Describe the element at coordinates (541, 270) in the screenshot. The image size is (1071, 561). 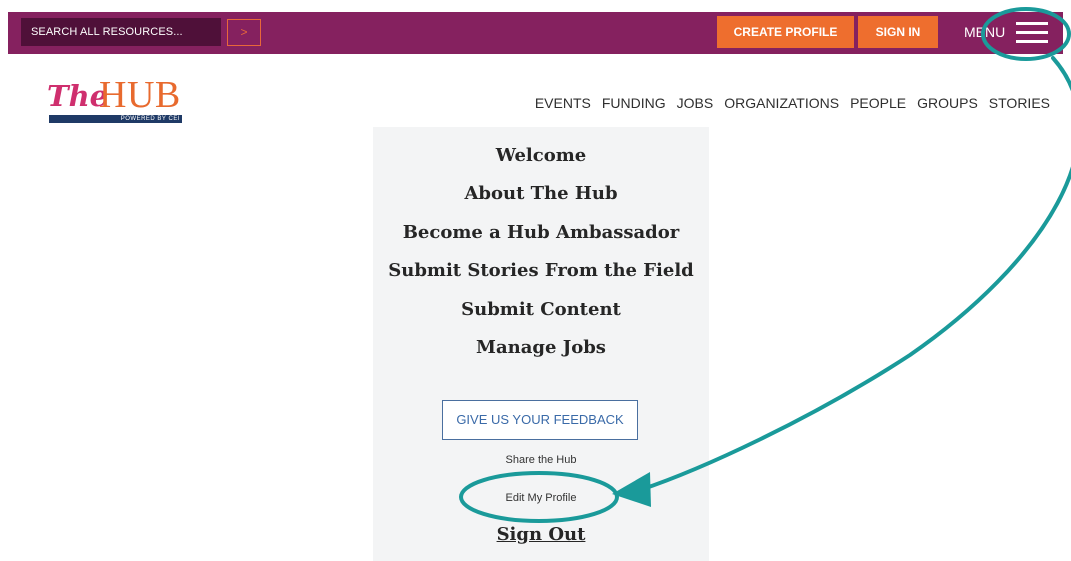
I see `menu-item-submit-stories: Submit Stories From the Field` at that location.